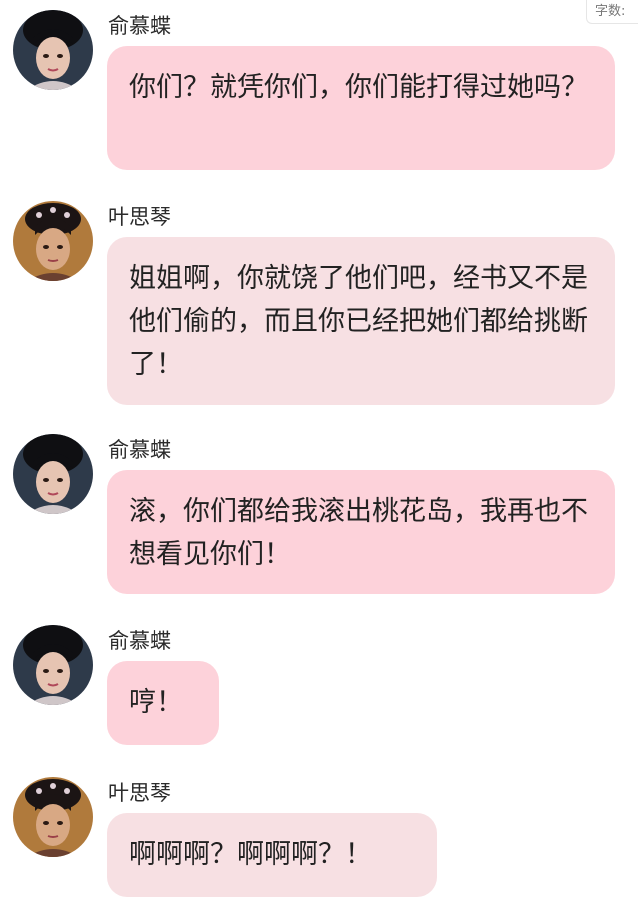 The height and width of the screenshot is (921, 638). I want to click on message-bubble: 啊啊啊？啊啊啊？！, so click(272, 855).